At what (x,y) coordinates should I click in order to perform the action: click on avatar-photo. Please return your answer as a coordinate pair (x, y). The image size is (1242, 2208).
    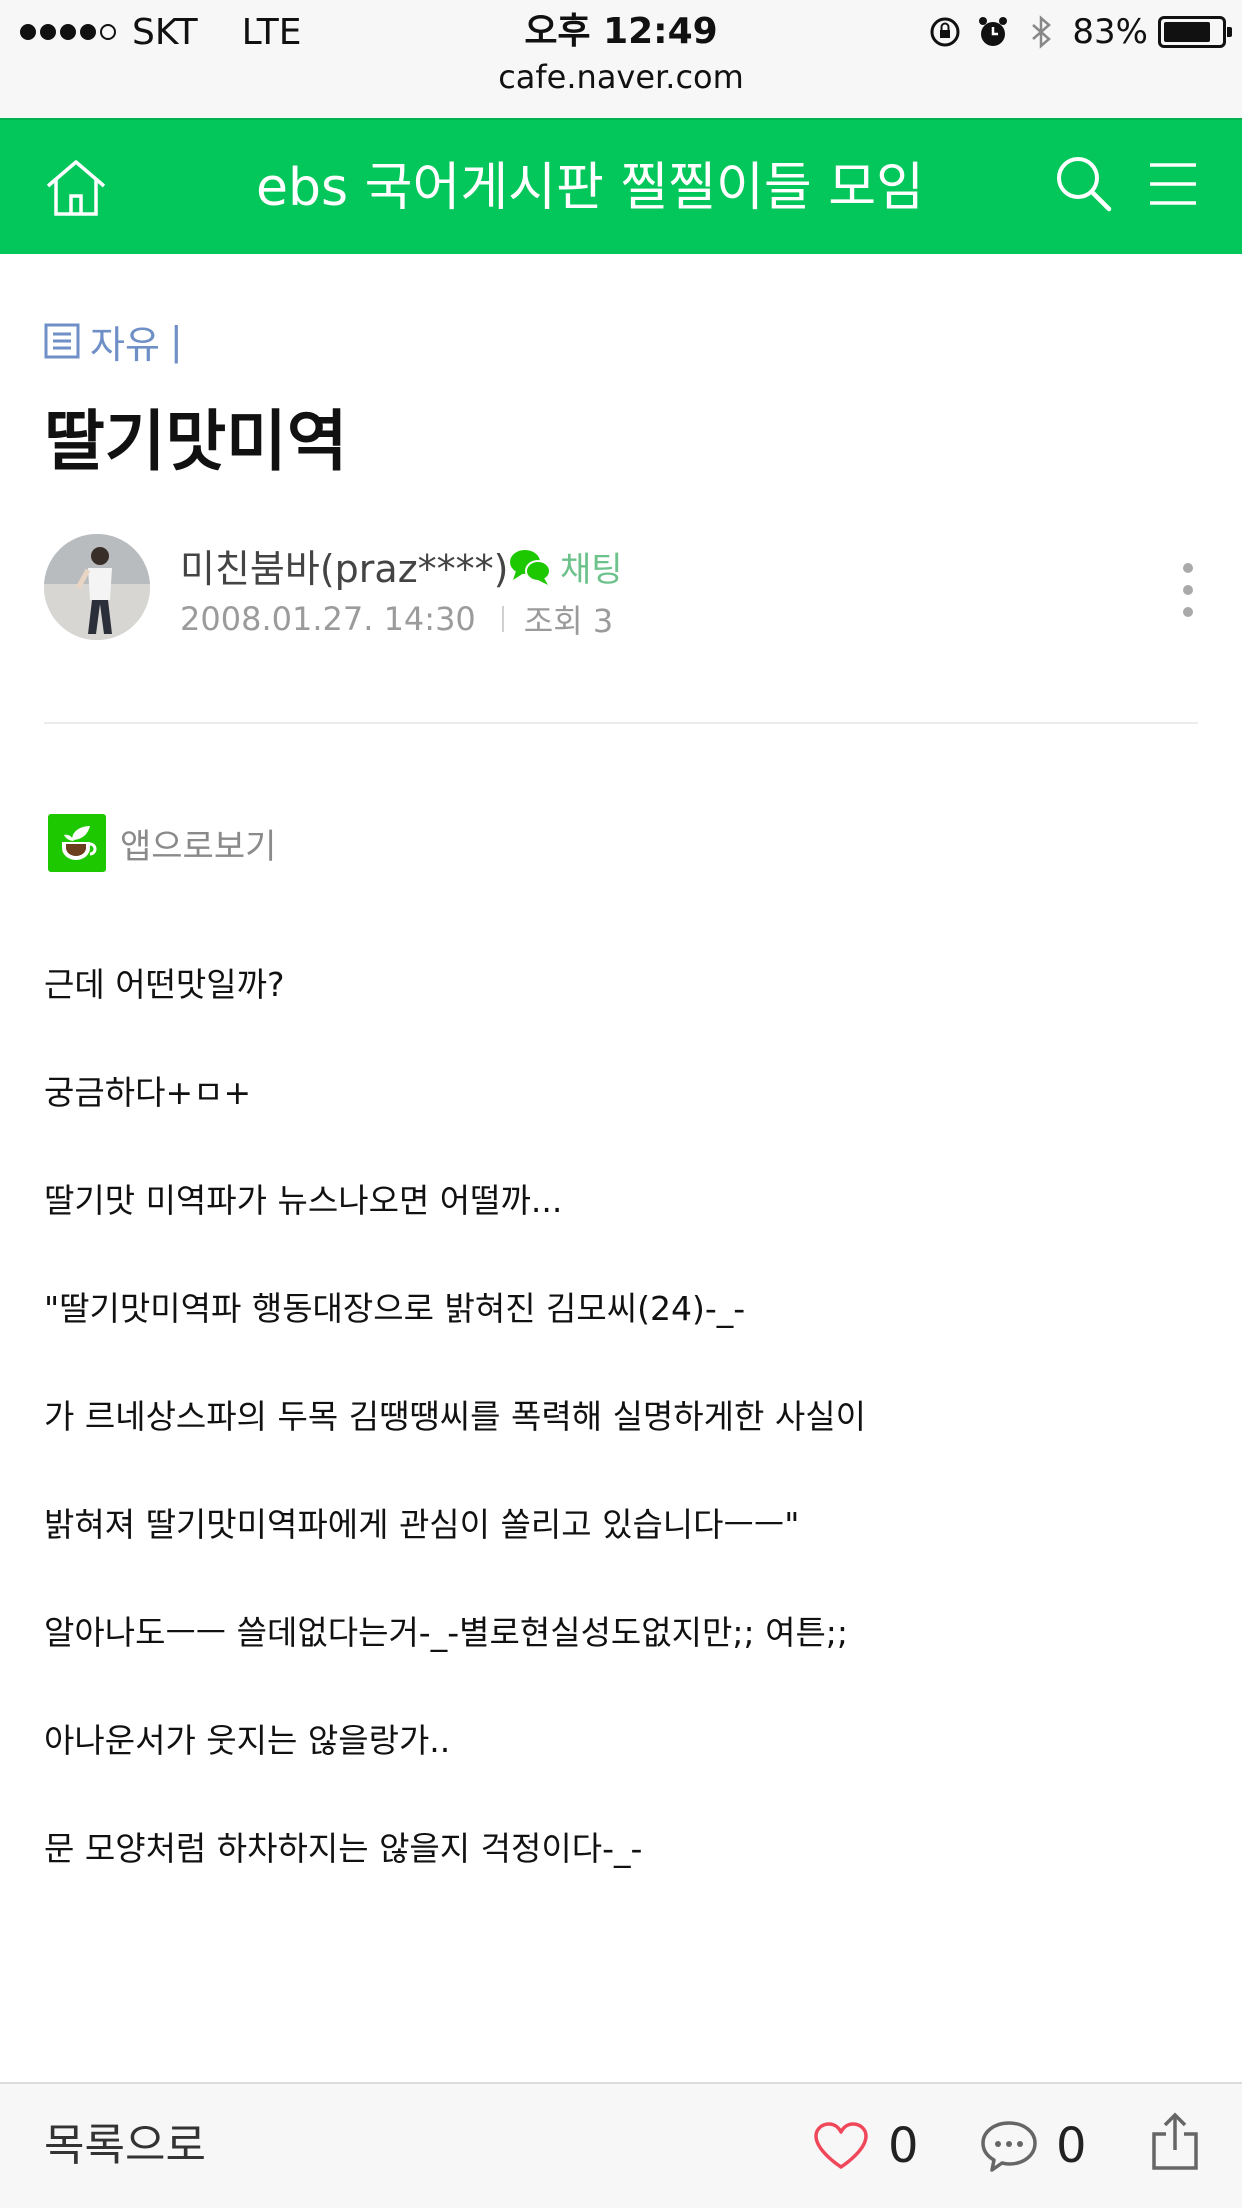
    Looking at the image, I should click on (97, 587).